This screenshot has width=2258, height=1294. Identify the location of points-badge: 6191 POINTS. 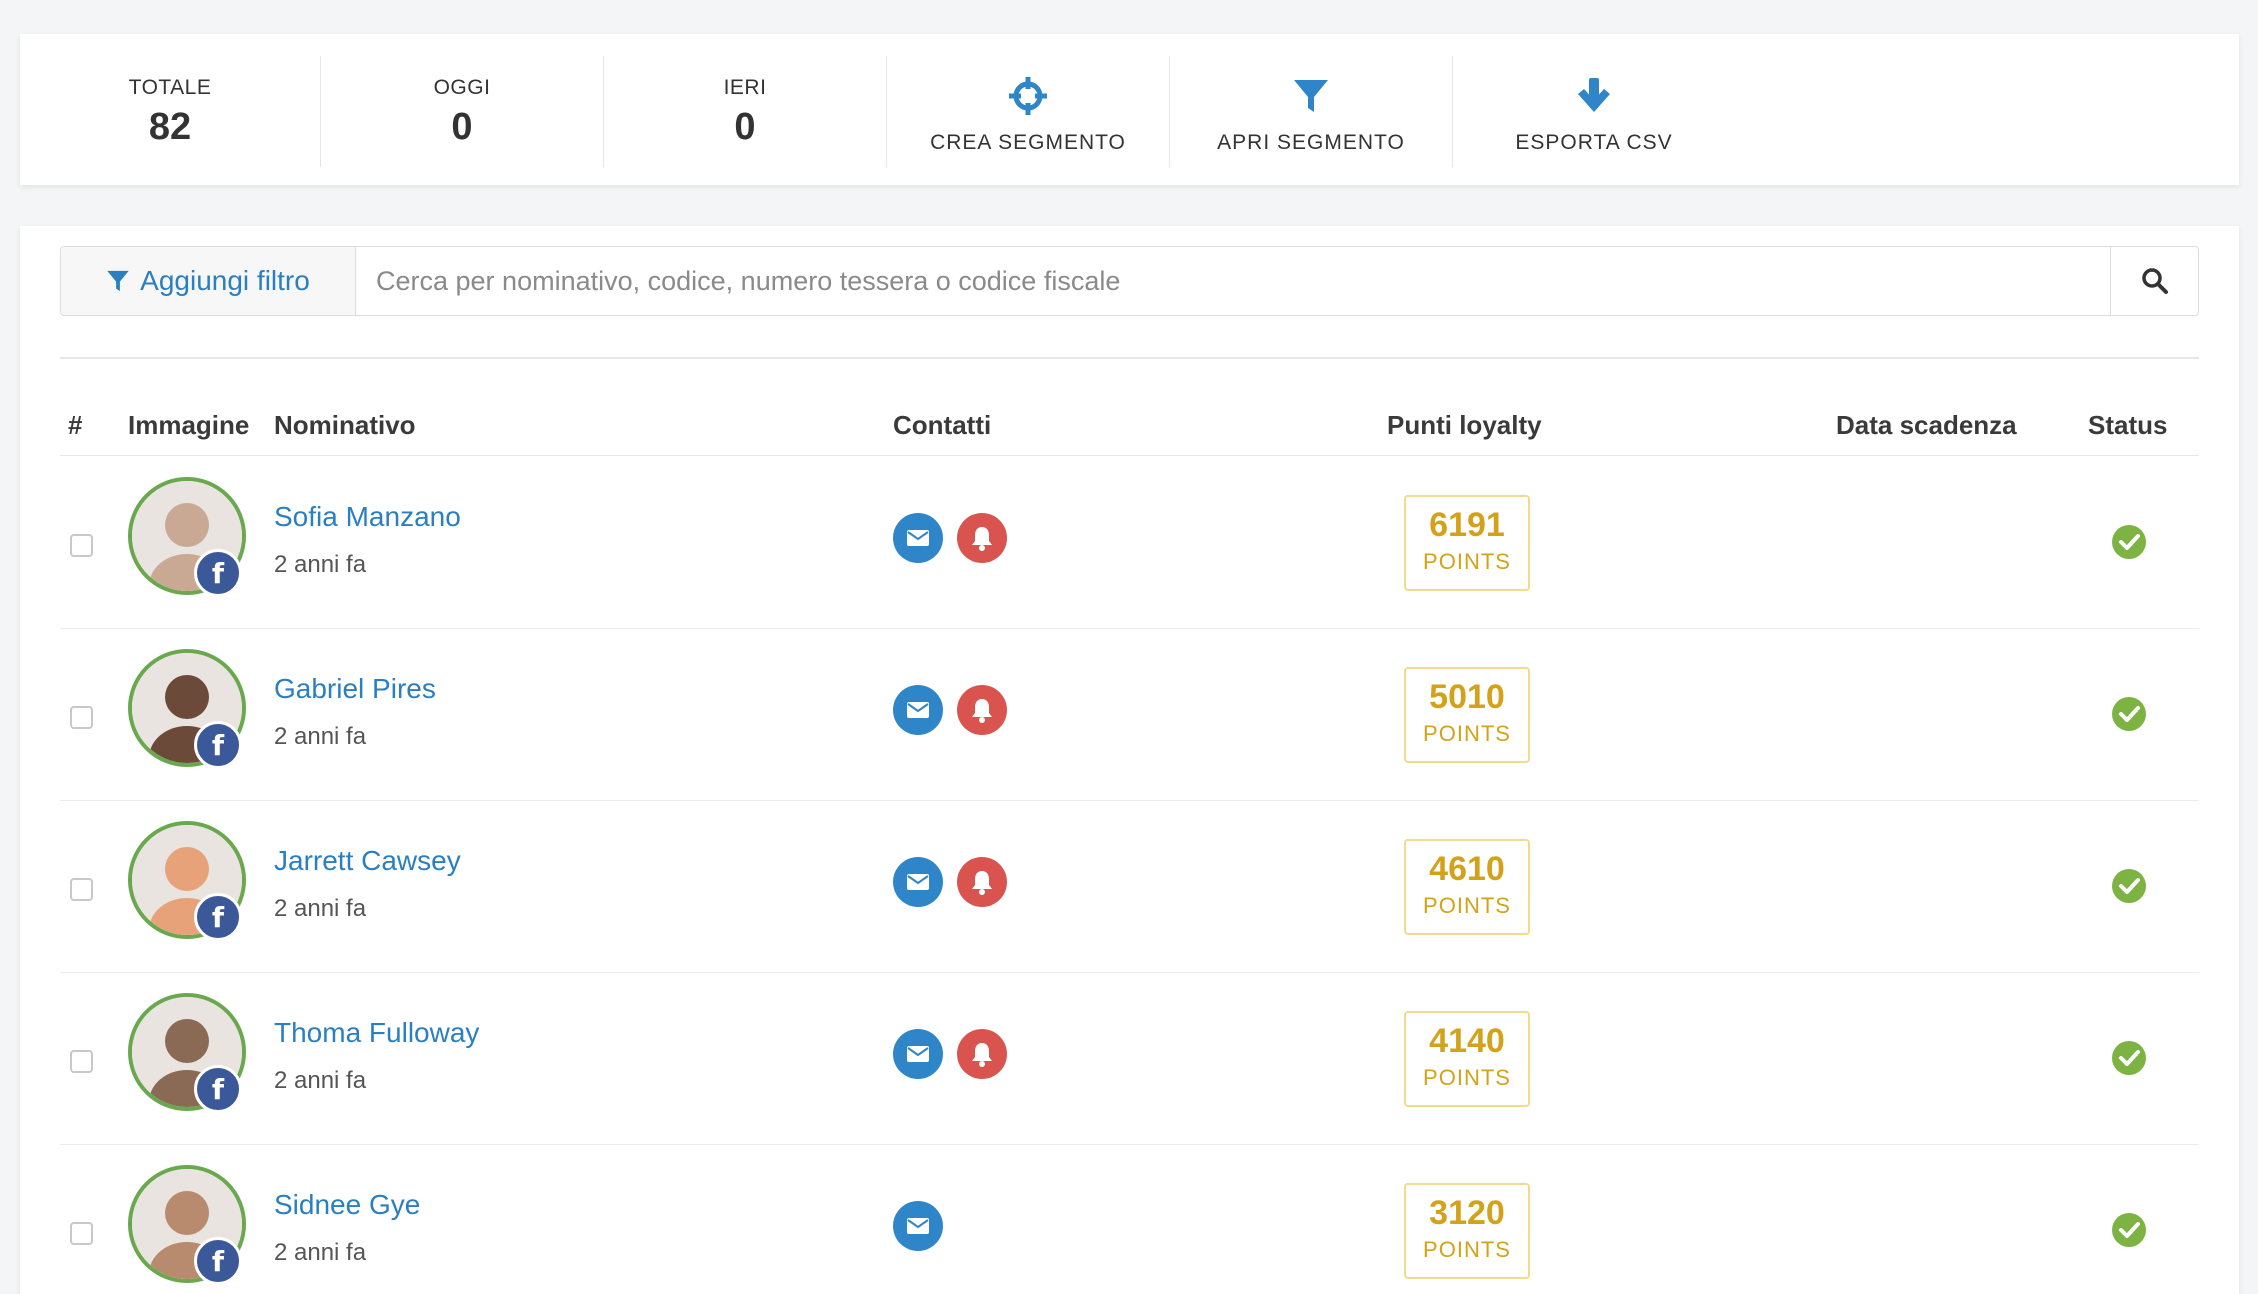
(1467, 543).